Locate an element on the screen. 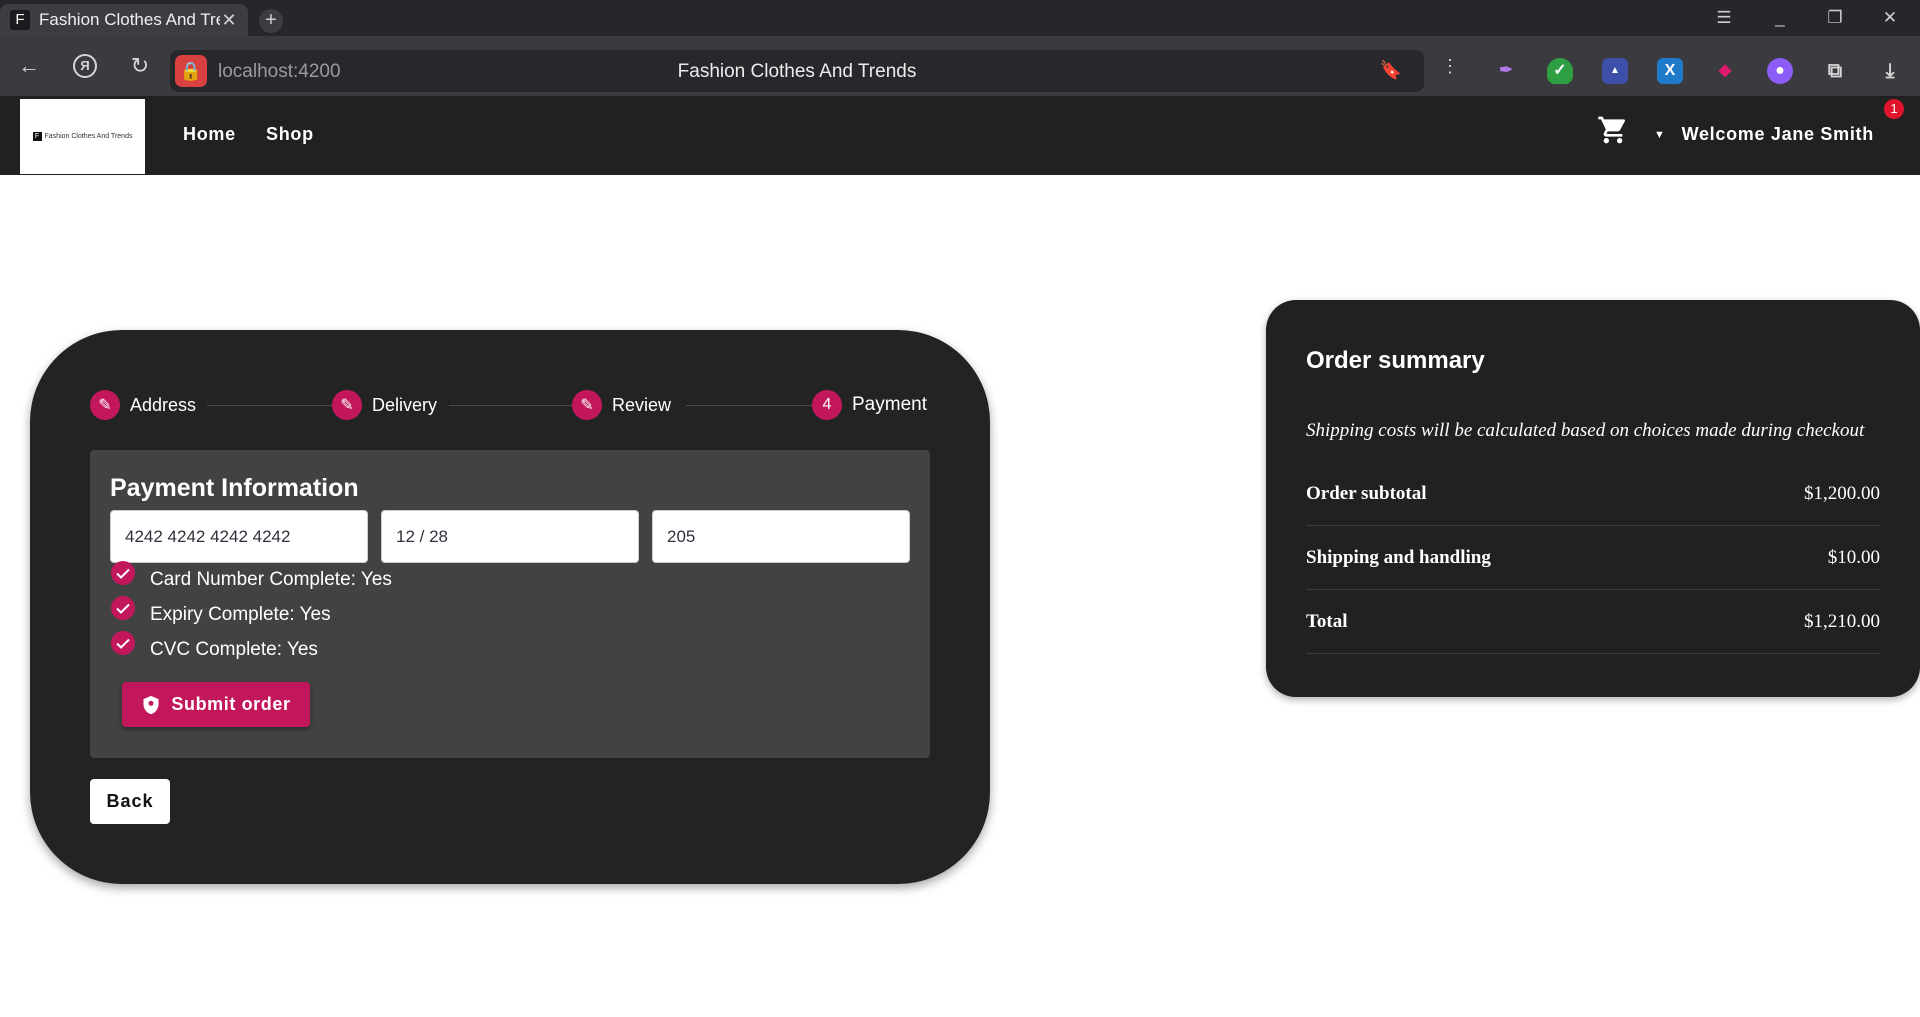 The image size is (1920, 1017). chevron-down-icon: ▼ is located at coordinates (1660, 134).